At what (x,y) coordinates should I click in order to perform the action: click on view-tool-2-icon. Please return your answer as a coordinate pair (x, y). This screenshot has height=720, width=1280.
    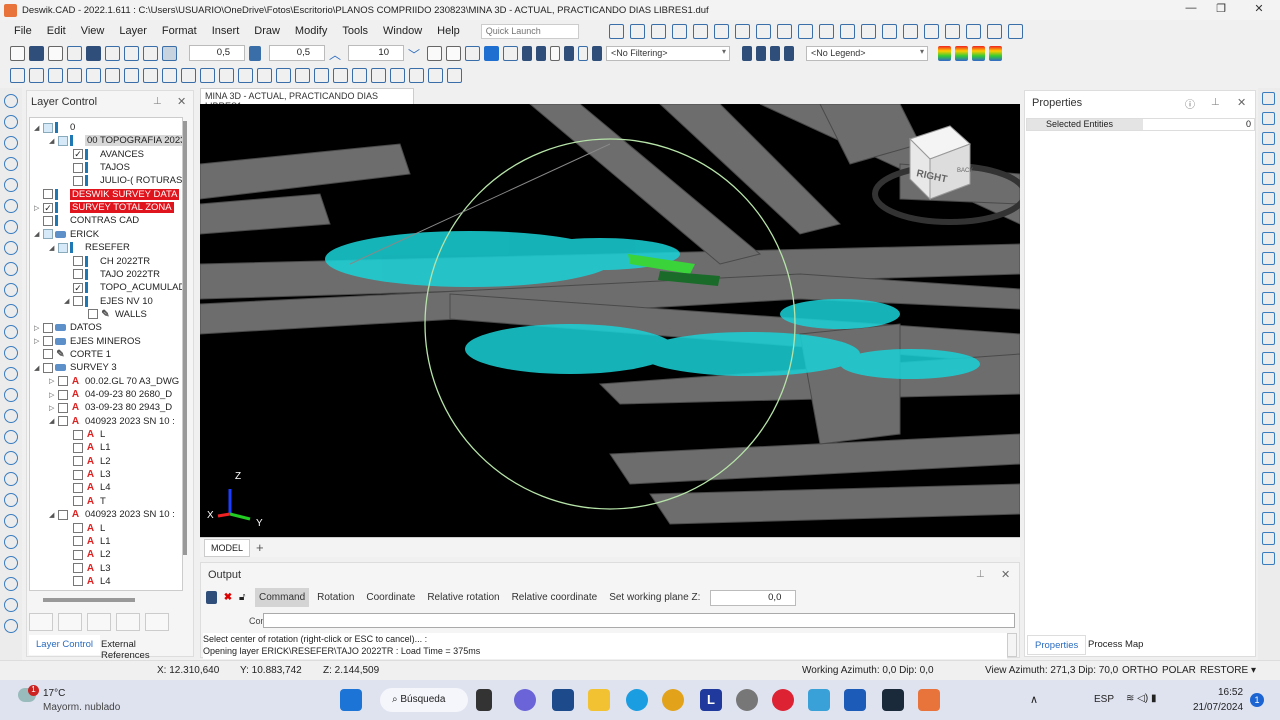
    Looking at the image, I should click on (637, 31).